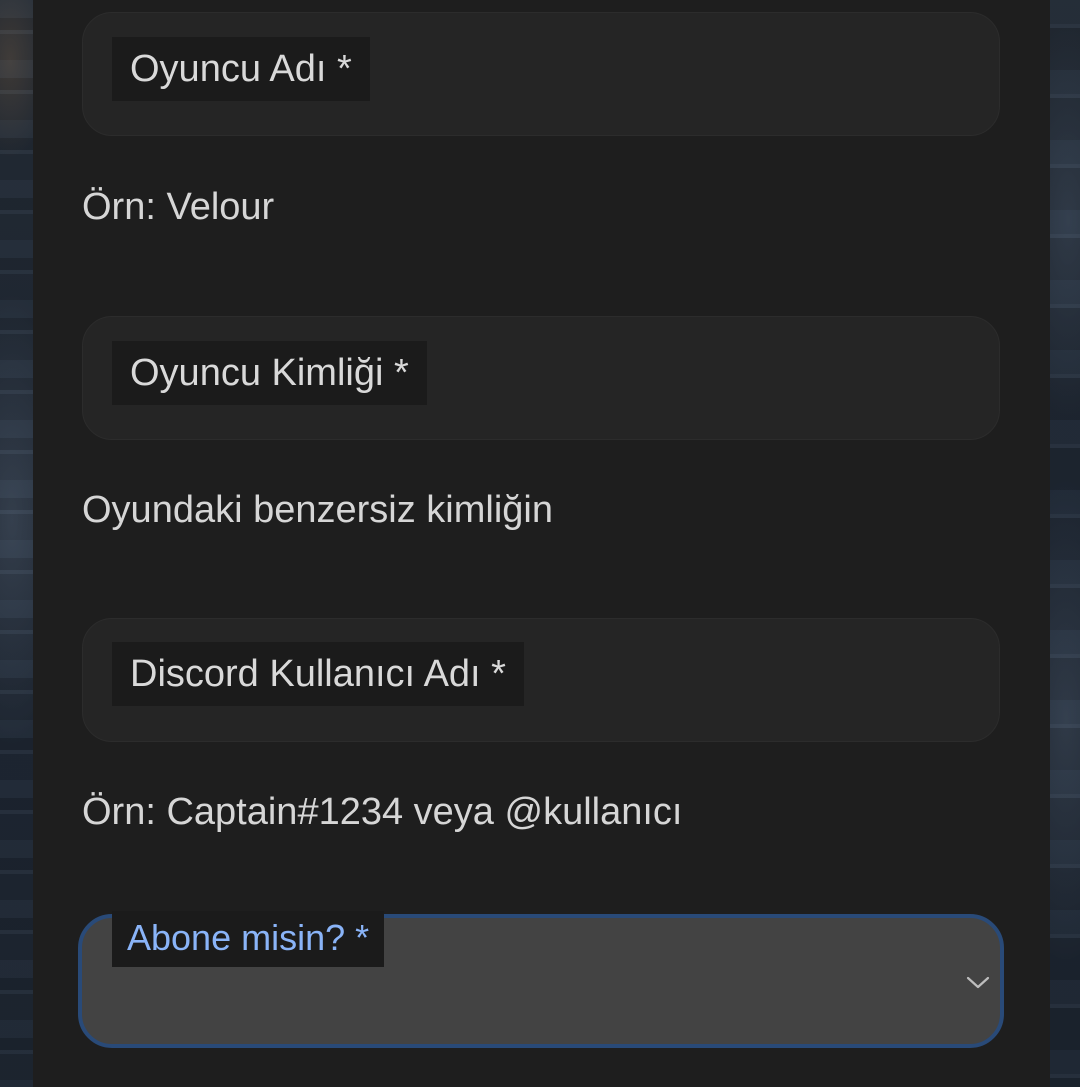 Image resolution: width=1080 pixels, height=1087 pixels. I want to click on chevron-down-icon, so click(978, 982).